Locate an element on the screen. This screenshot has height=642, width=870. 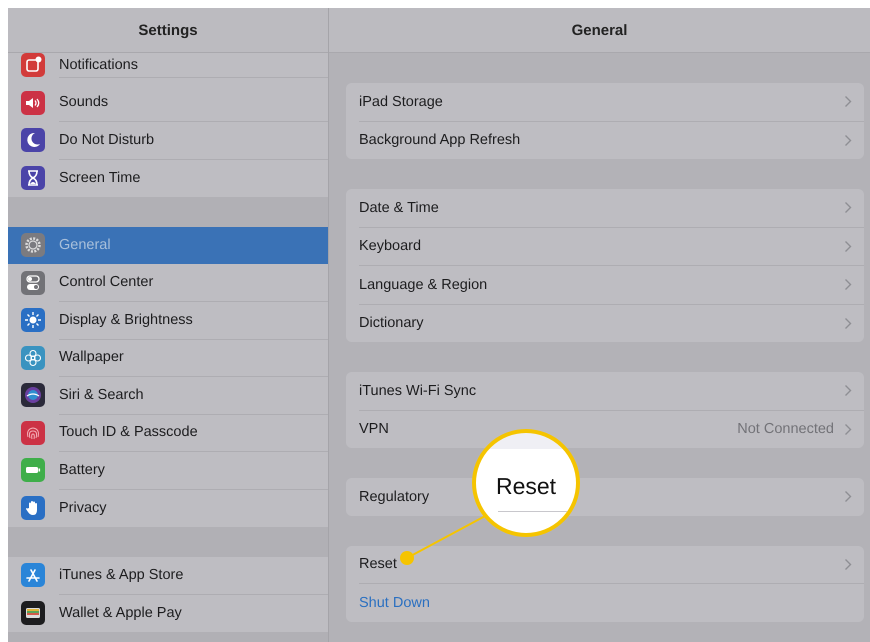
row-label: Reset is located at coordinates (378, 564).